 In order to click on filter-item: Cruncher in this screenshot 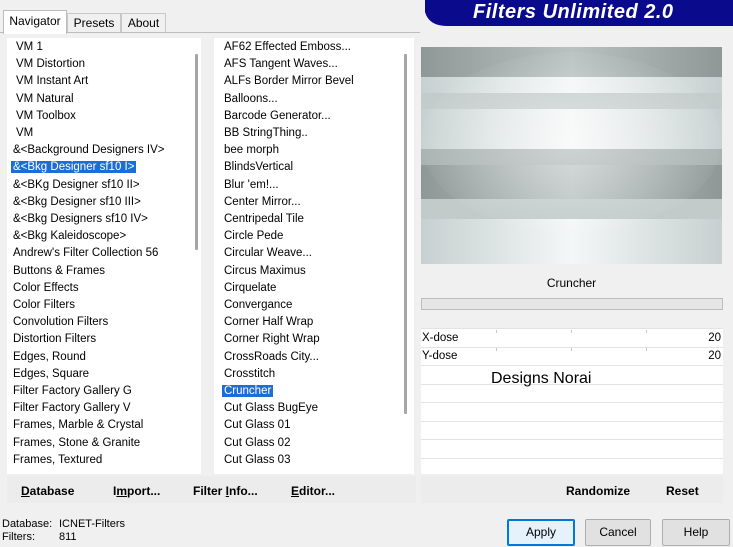, I will do `click(248, 391)`.